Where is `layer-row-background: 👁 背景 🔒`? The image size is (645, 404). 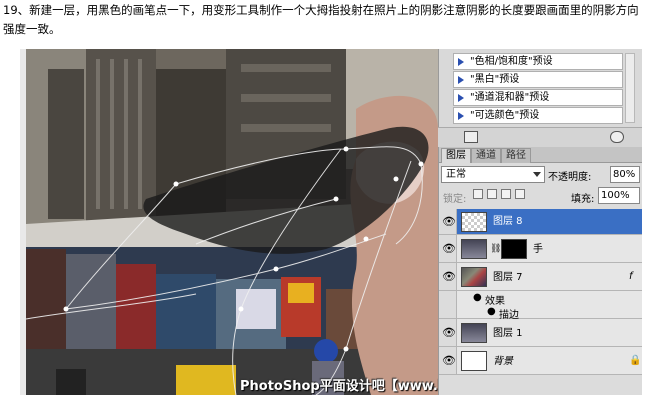
layer-row-background: 👁 背景 🔒 is located at coordinates (540, 361).